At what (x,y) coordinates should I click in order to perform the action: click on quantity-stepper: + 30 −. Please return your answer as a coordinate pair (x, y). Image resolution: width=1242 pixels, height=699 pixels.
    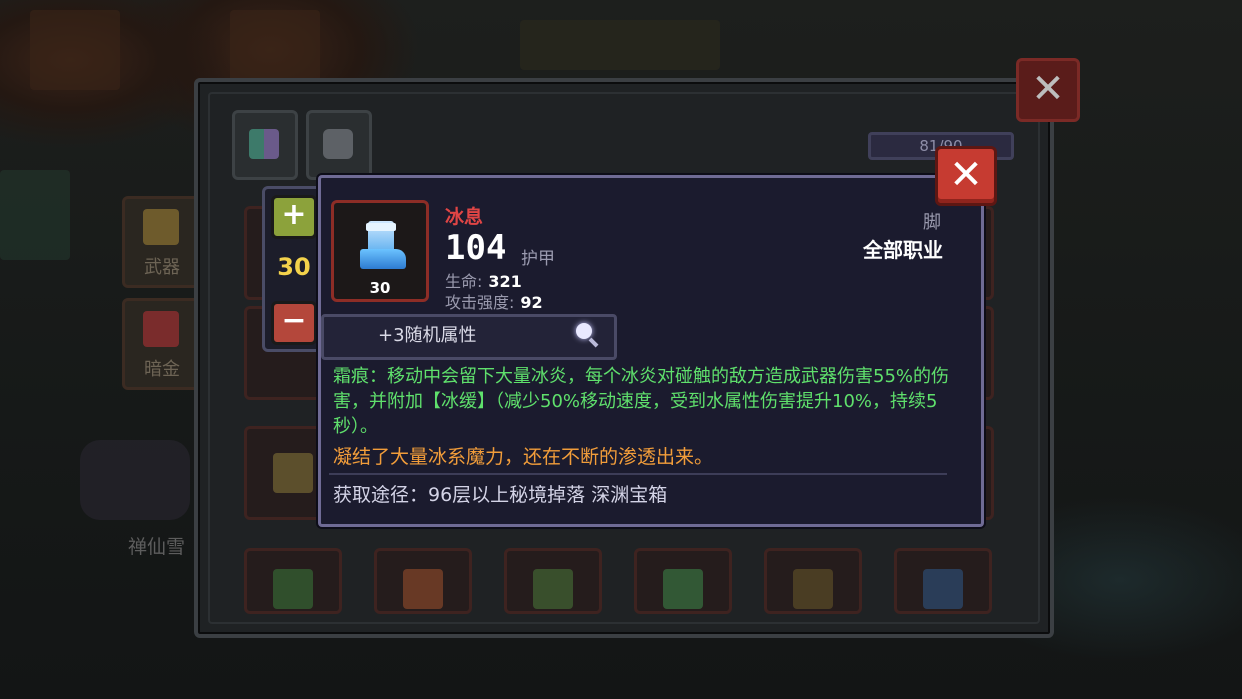
    Looking at the image, I should click on (294, 269).